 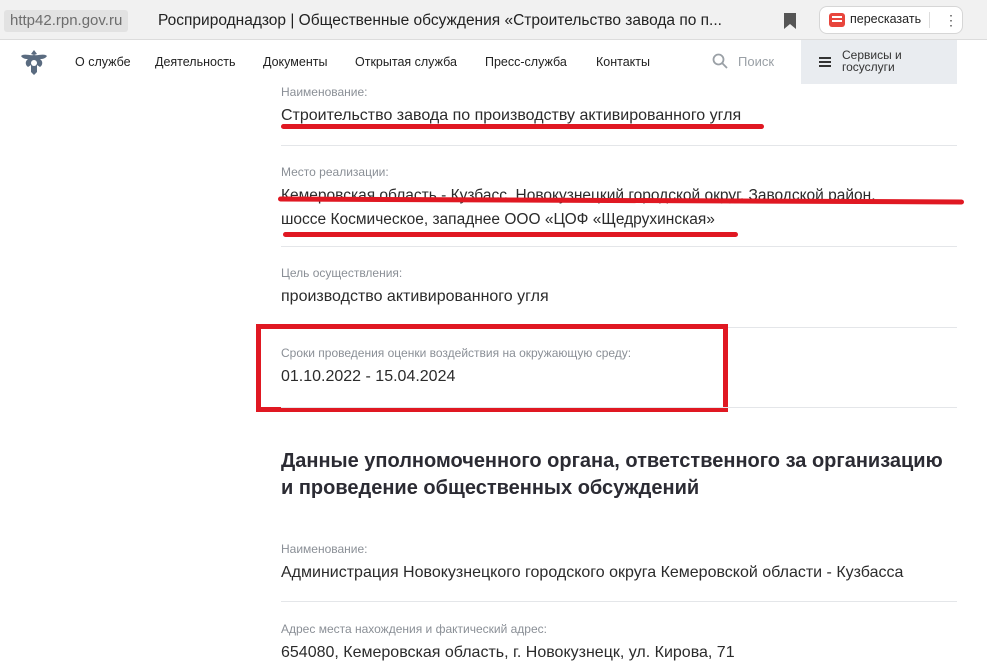 What do you see at coordinates (34, 62) in the screenshot?
I see `eagle-emblem-icon` at bounding box center [34, 62].